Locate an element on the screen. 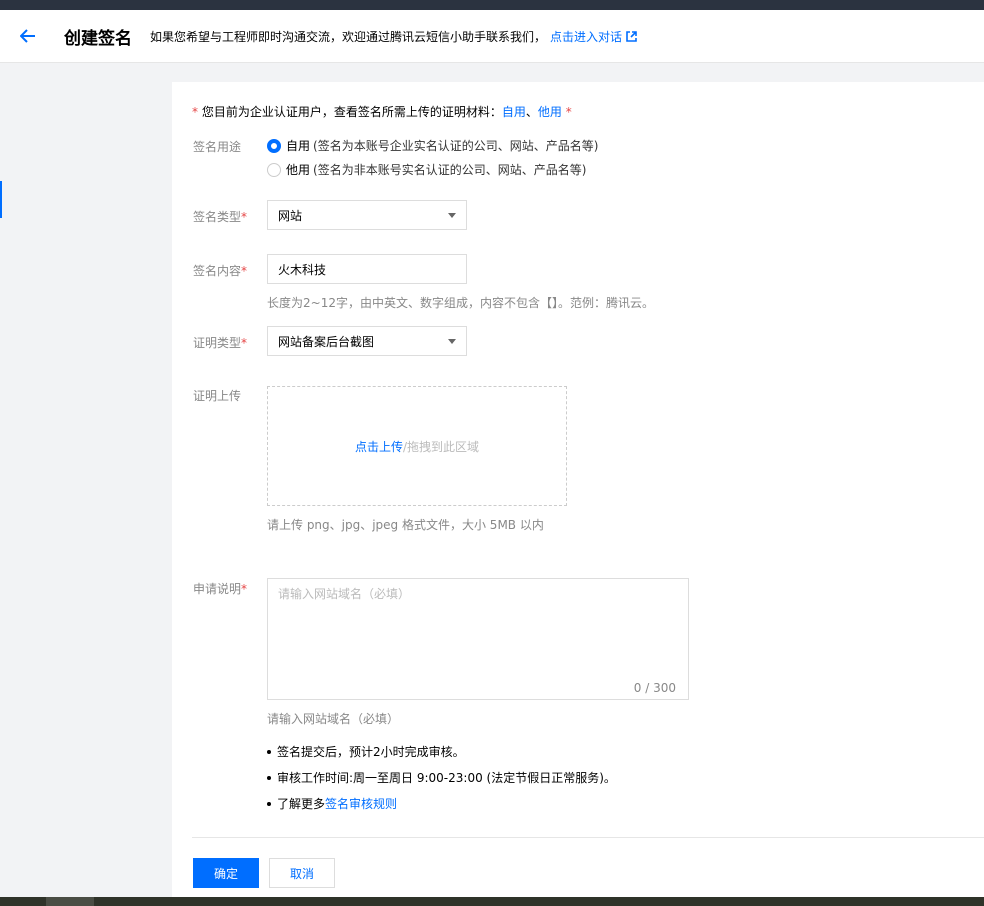 Image resolution: width=984 pixels, height=906 pixels. type-label-text: 签名类型 is located at coordinates (217, 217).